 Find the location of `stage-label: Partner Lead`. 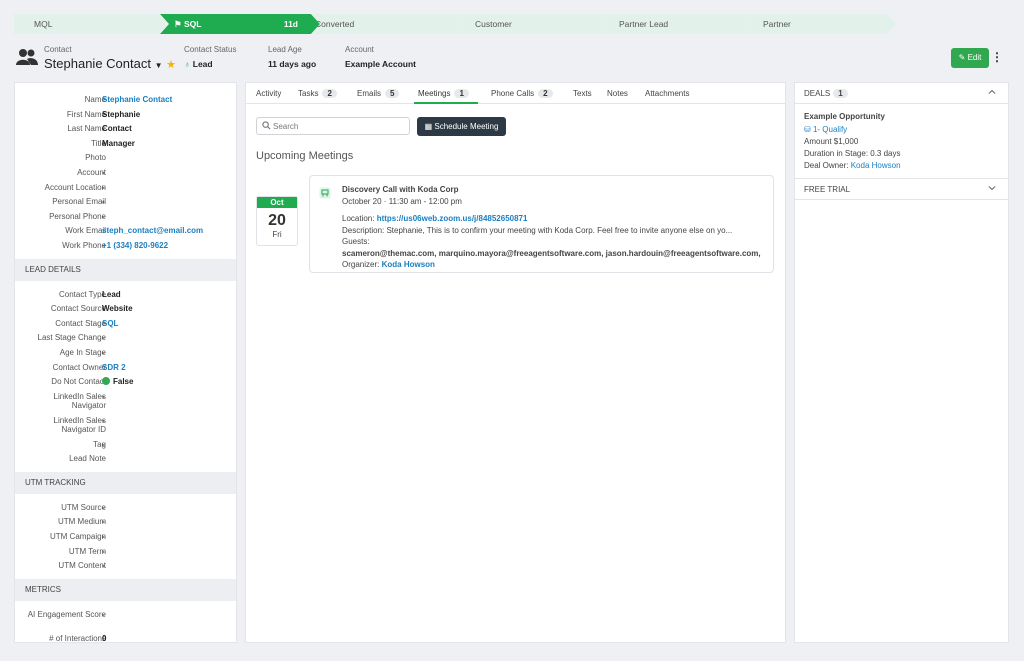

stage-label: Partner Lead is located at coordinates (644, 24).